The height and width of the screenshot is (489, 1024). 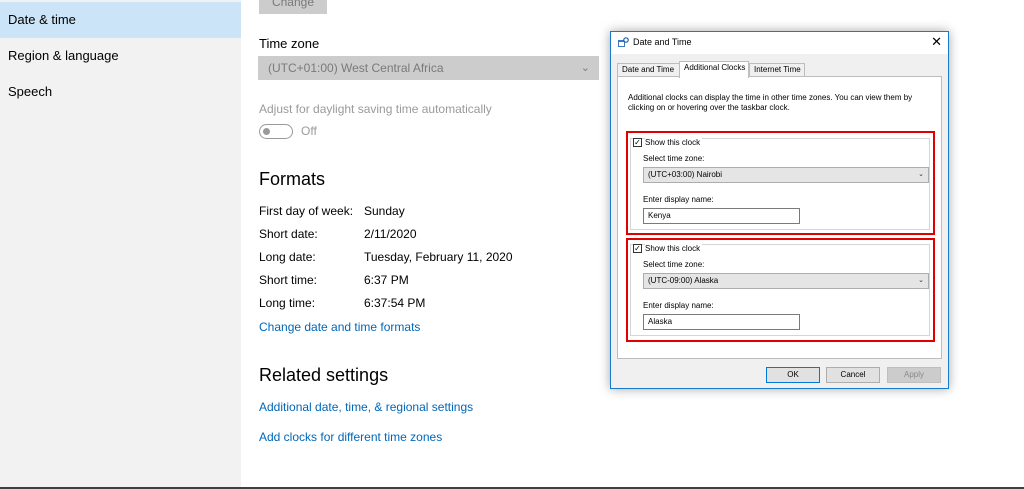 I want to click on clock-2-display-name-input: Alaska, so click(x=721, y=322).